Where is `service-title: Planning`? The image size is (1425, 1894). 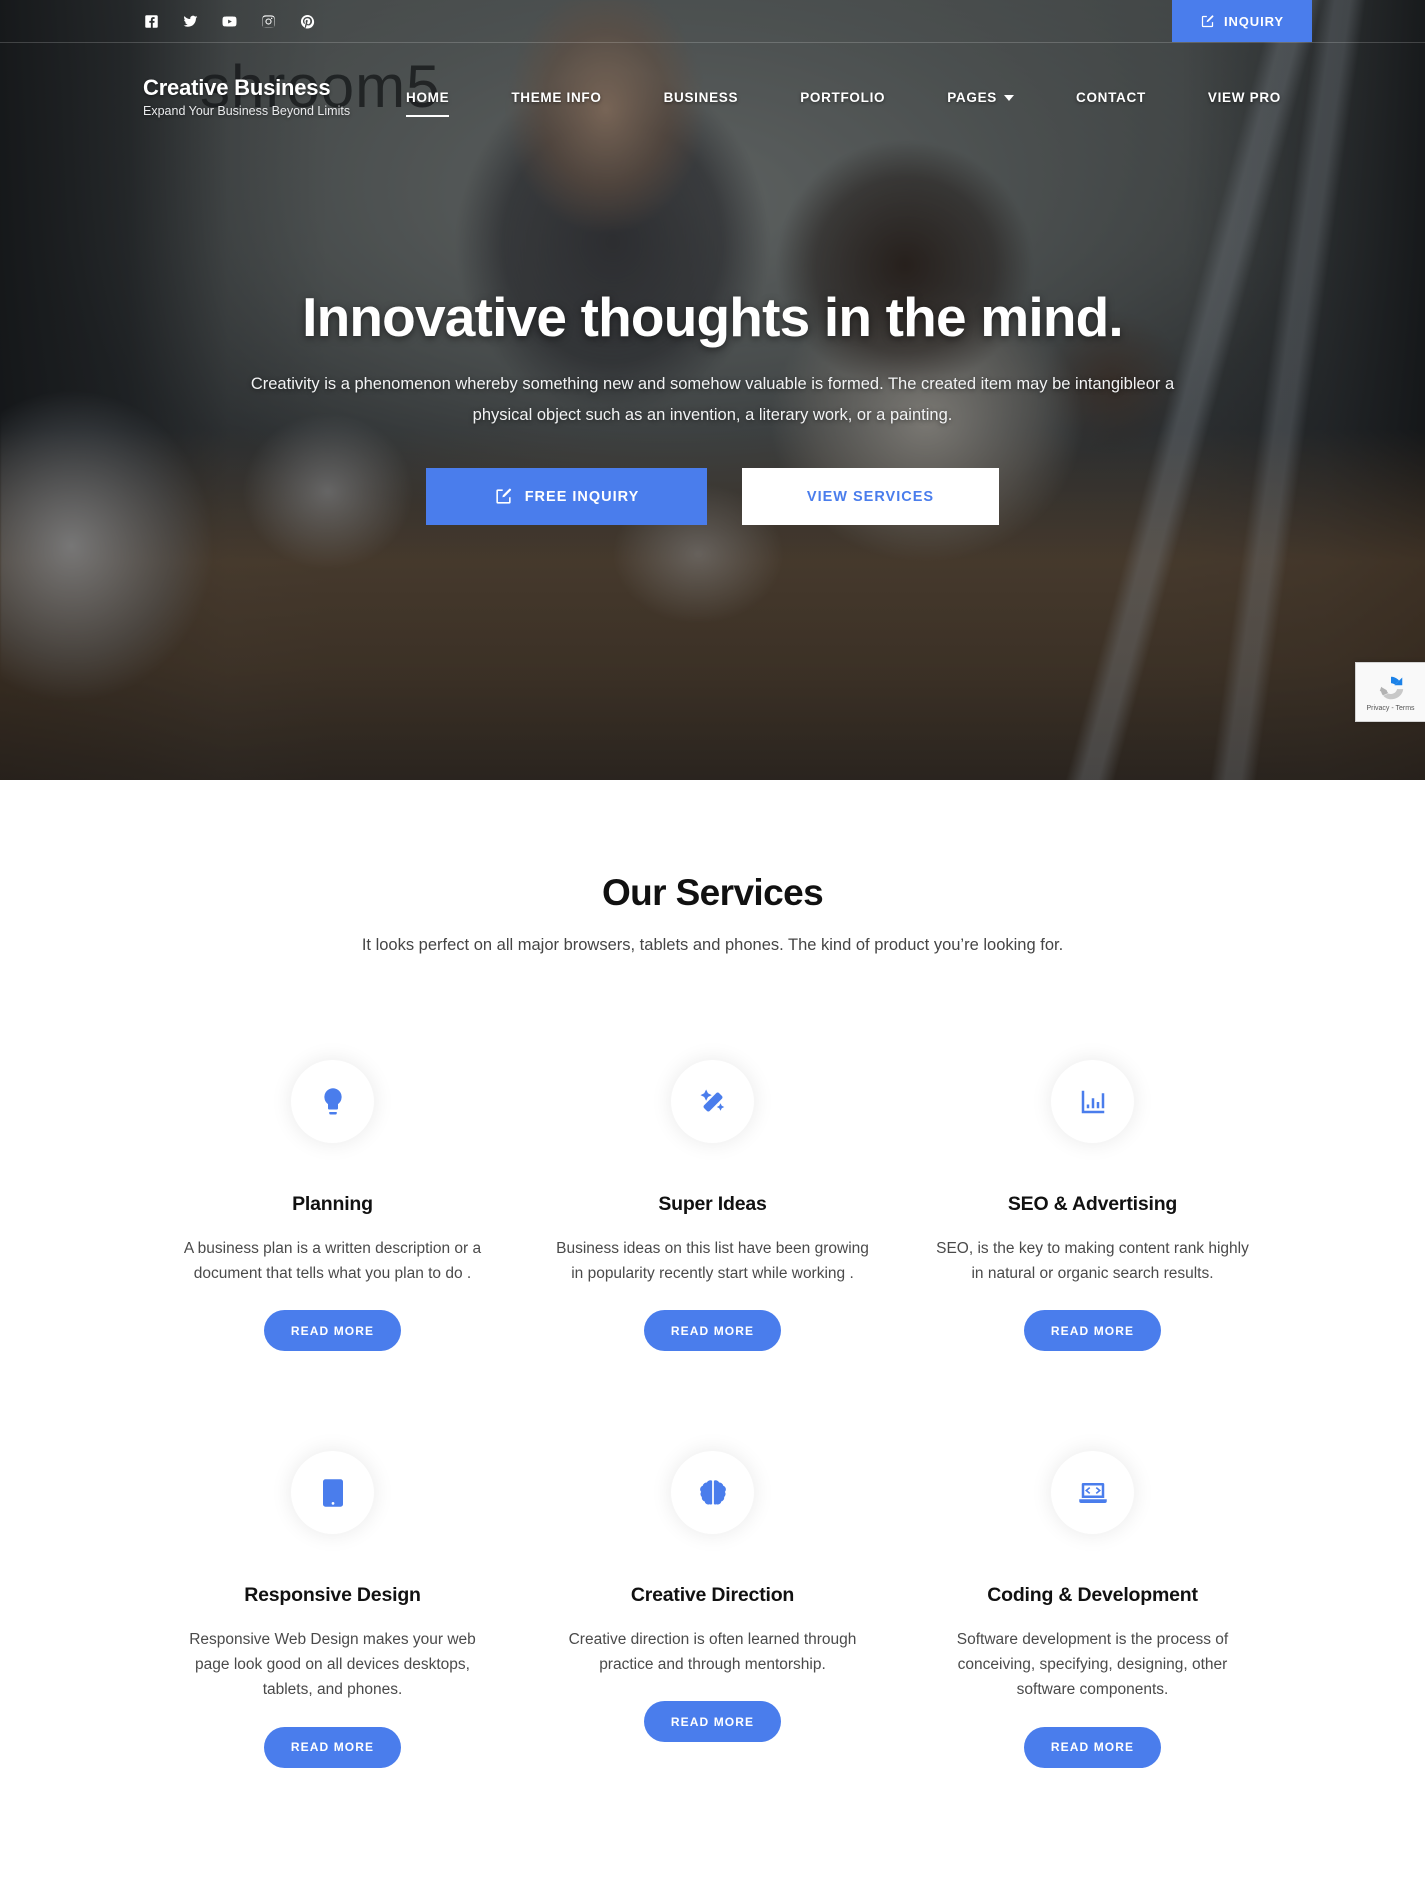 service-title: Planning is located at coordinates (332, 1204).